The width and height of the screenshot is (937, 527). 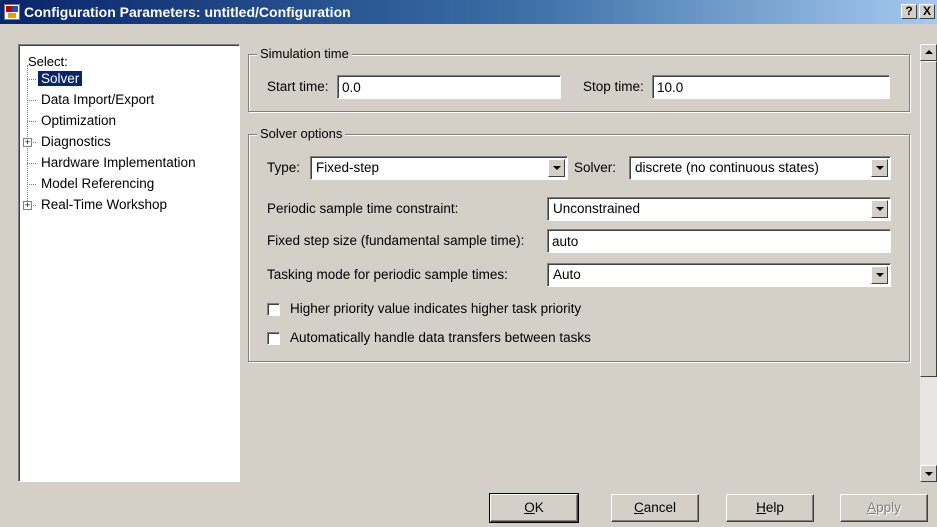 What do you see at coordinates (727, 167) in the screenshot?
I see `solver-select-value: discrete (no continuous states)` at bounding box center [727, 167].